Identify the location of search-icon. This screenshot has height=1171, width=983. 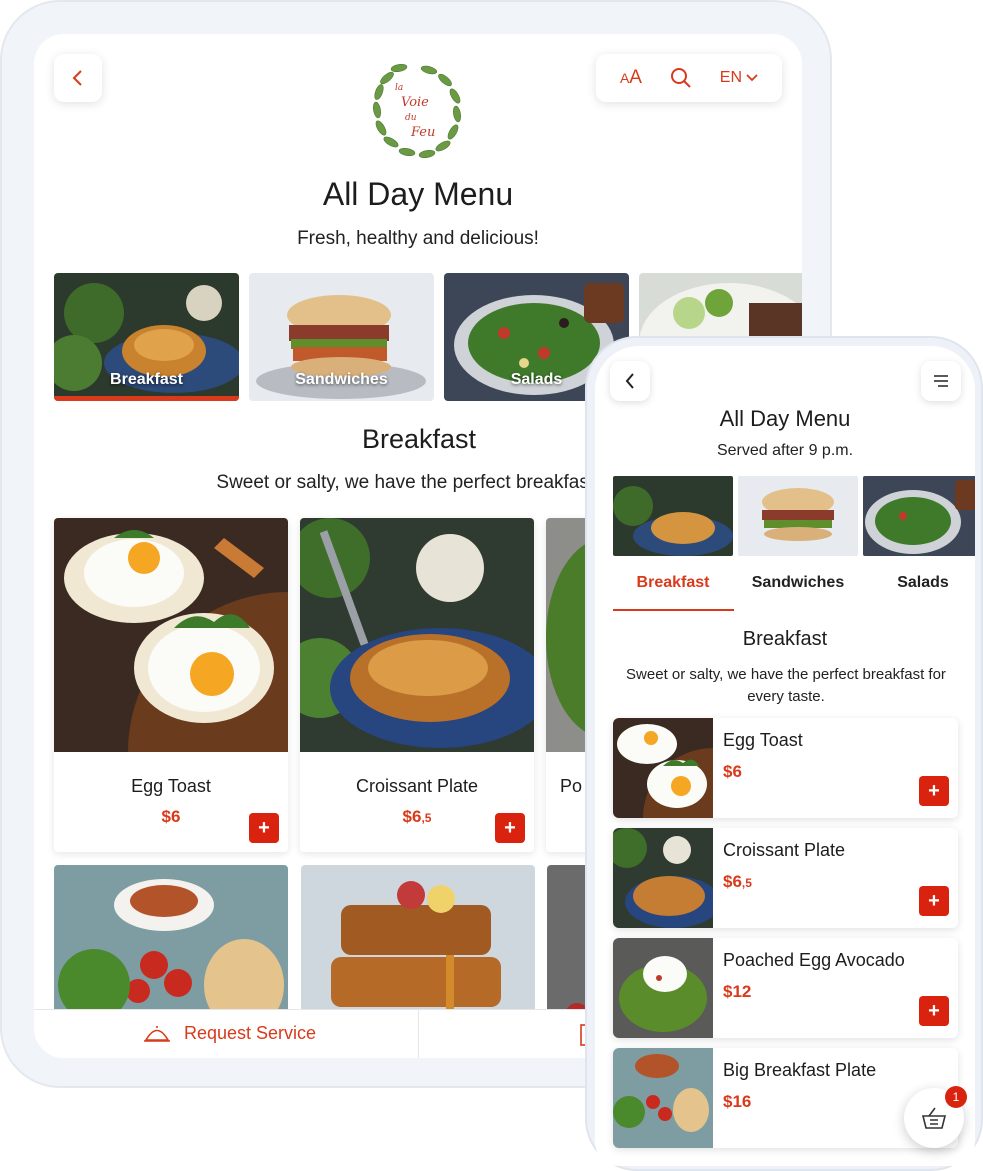
(680, 78).